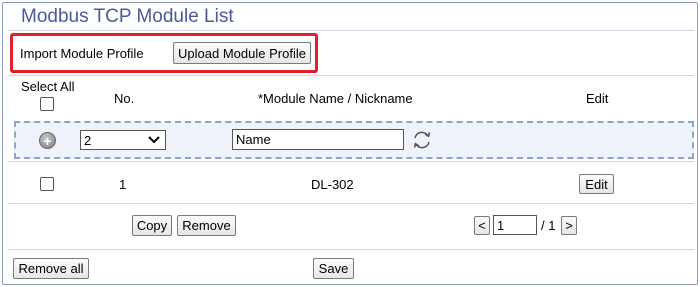 The image size is (700, 287). What do you see at coordinates (596, 184) in the screenshot?
I see `edit-button: Edit` at bounding box center [596, 184].